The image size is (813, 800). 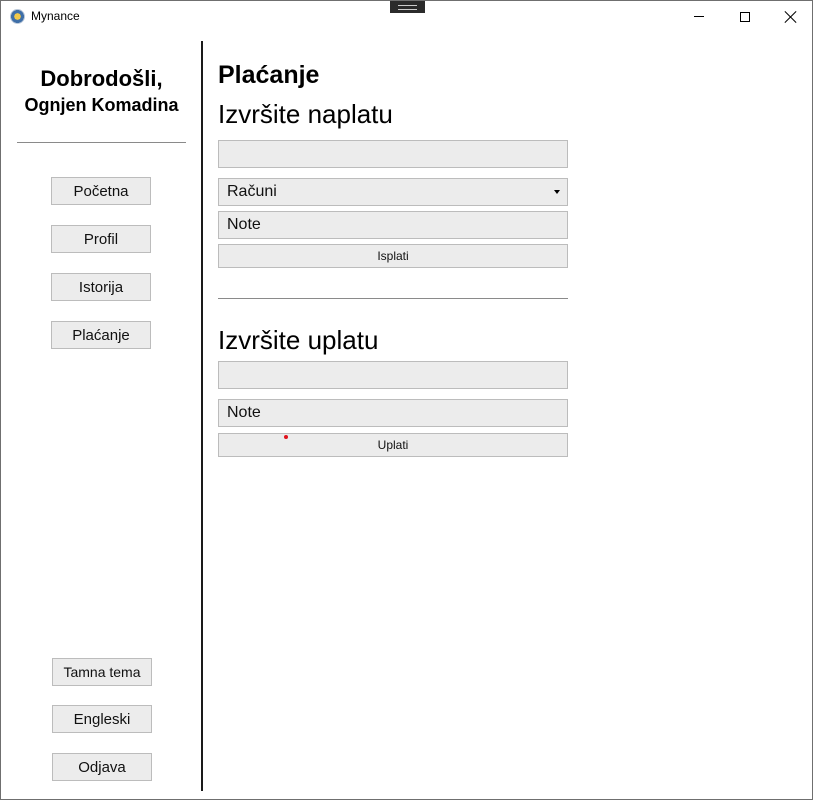 I want to click on sidebar-divider, so click(x=101, y=142).